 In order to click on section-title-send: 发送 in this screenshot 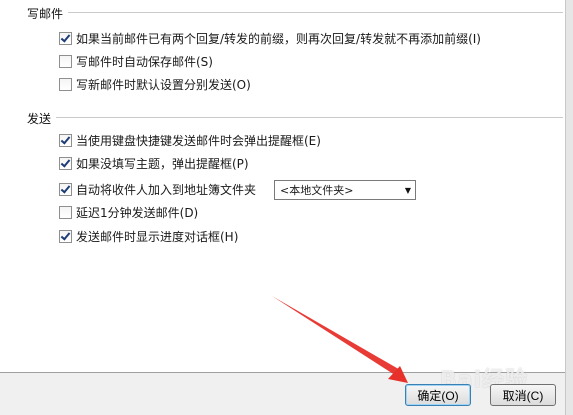, I will do `click(39, 119)`.